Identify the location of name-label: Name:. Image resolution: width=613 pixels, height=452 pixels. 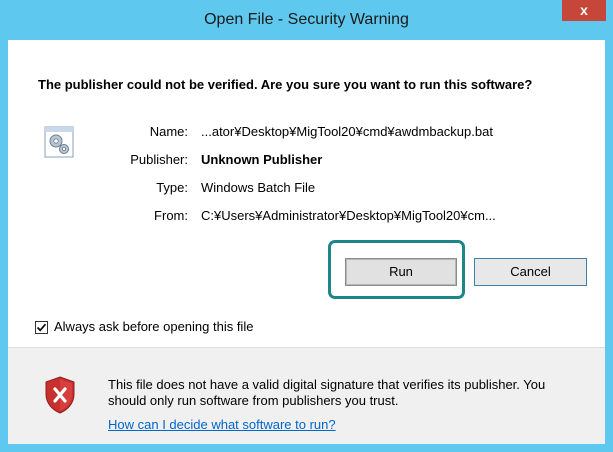
(168, 131).